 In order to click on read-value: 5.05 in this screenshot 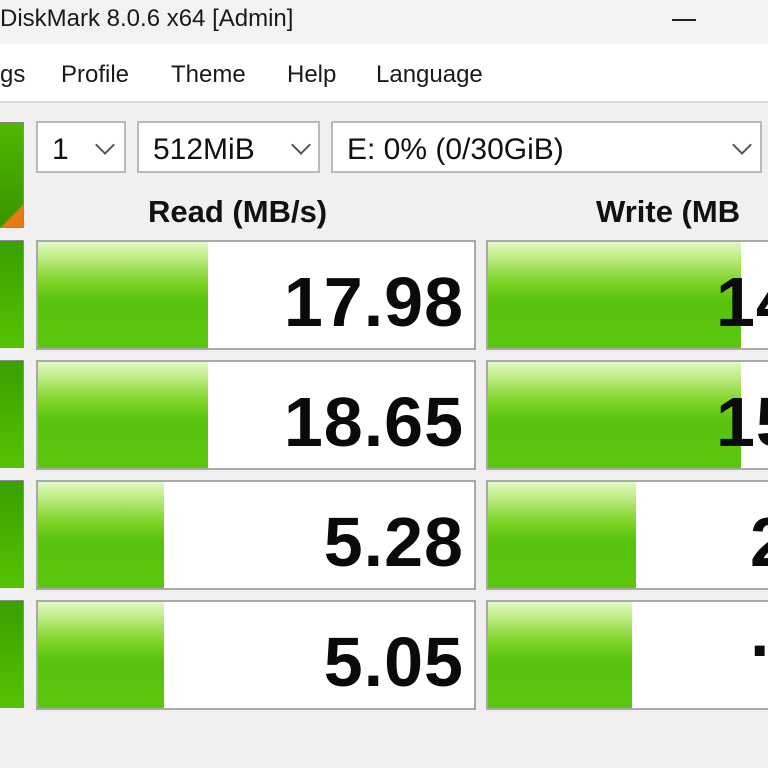, I will do `click(393, 662)`.